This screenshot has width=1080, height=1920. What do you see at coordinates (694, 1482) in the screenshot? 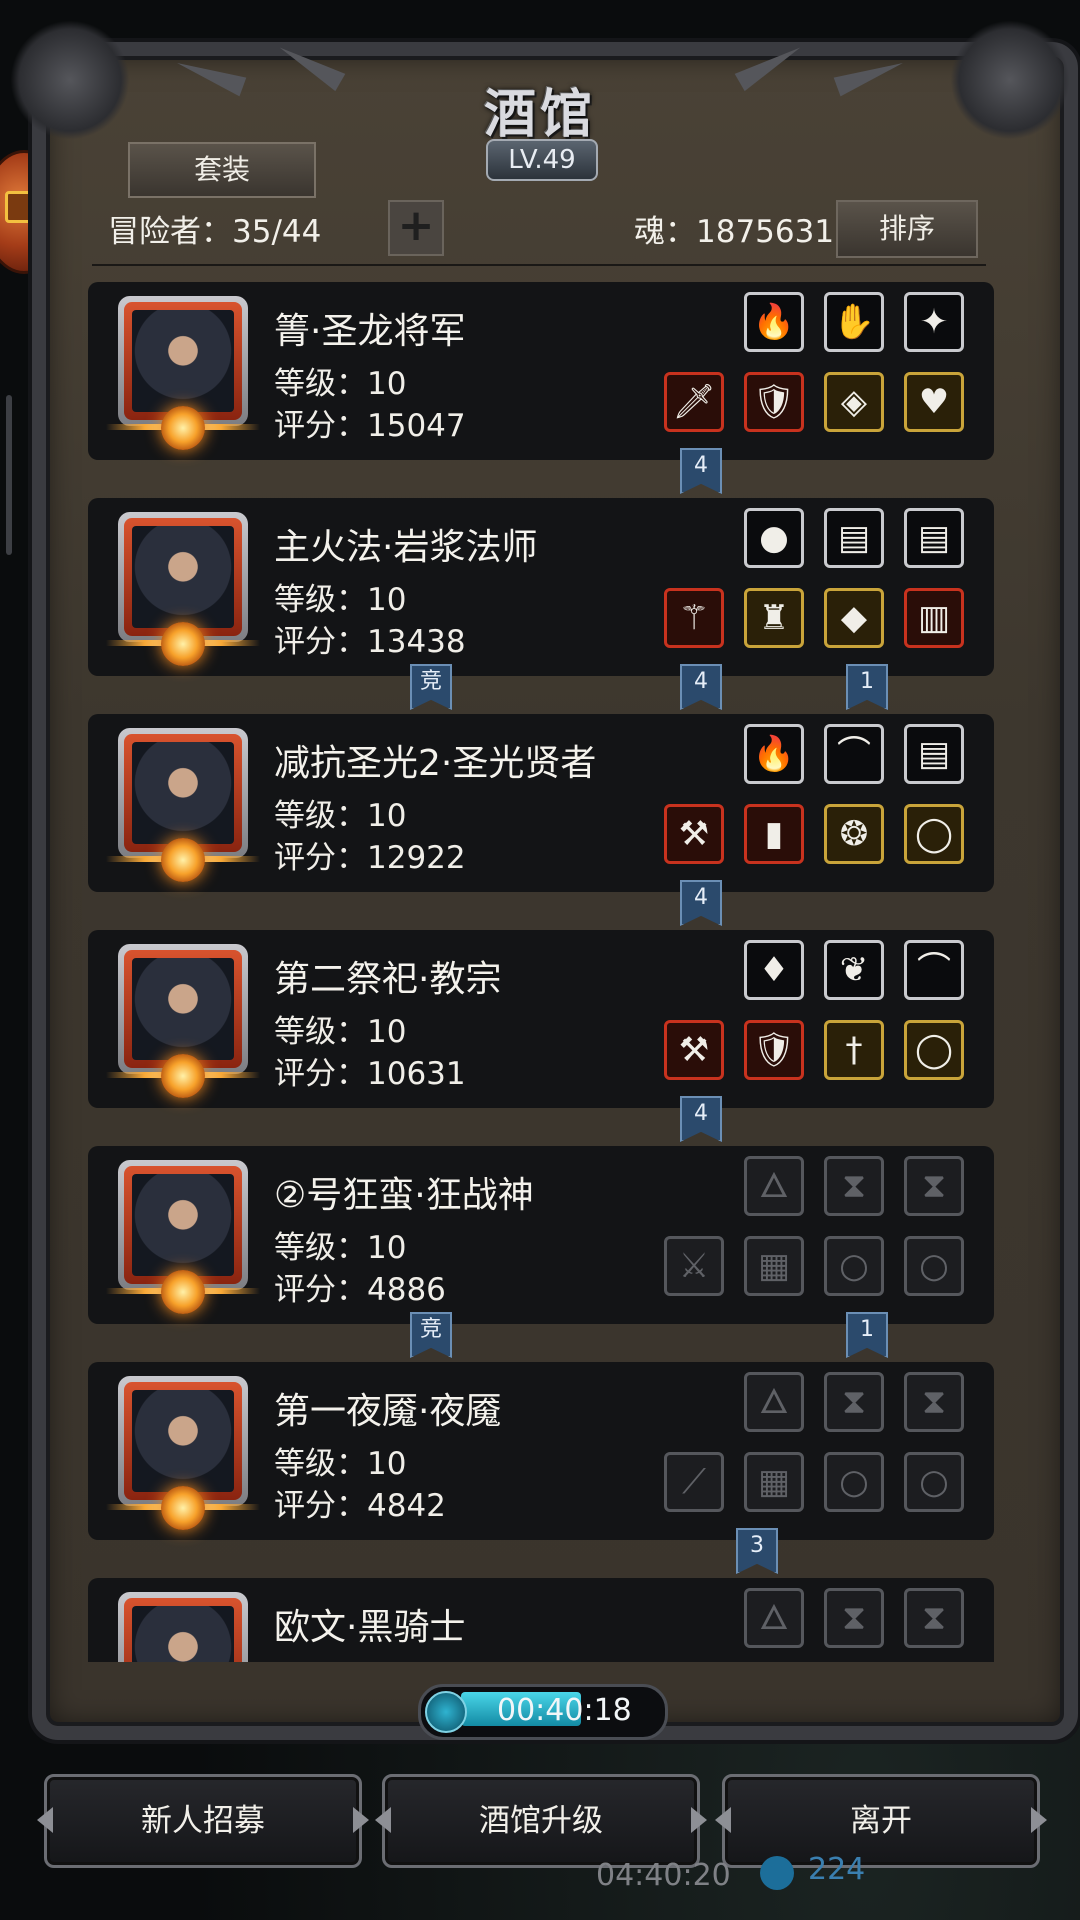
I see `blade-slot-icon: ⟋` at bounding box center [694, 1482].